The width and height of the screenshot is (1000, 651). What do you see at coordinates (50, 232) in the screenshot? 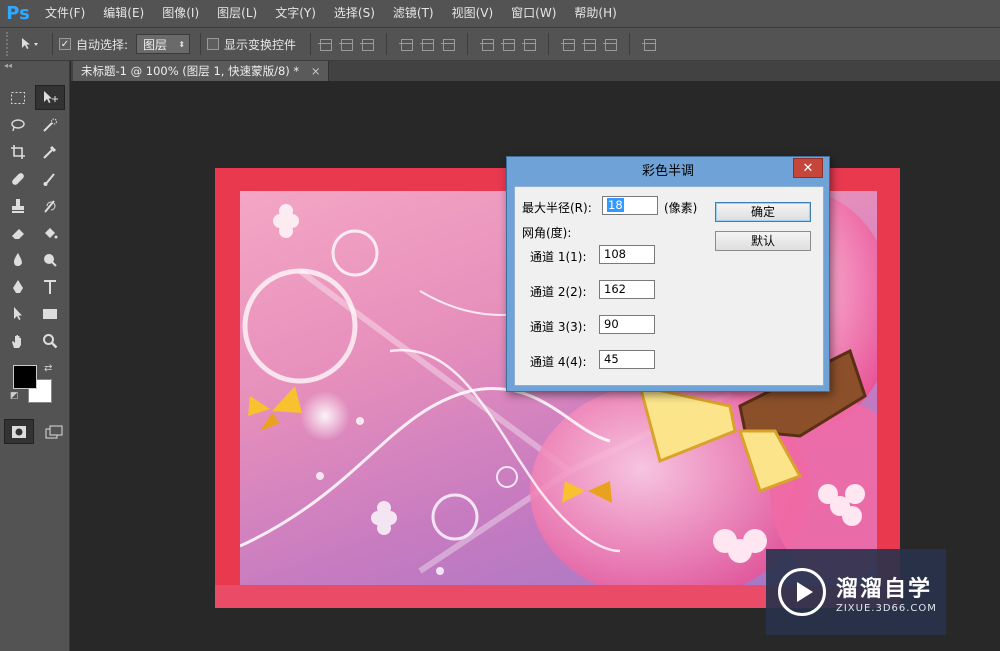
I see `paint-bucket-tool-icon` at bounding box center [50, 232].